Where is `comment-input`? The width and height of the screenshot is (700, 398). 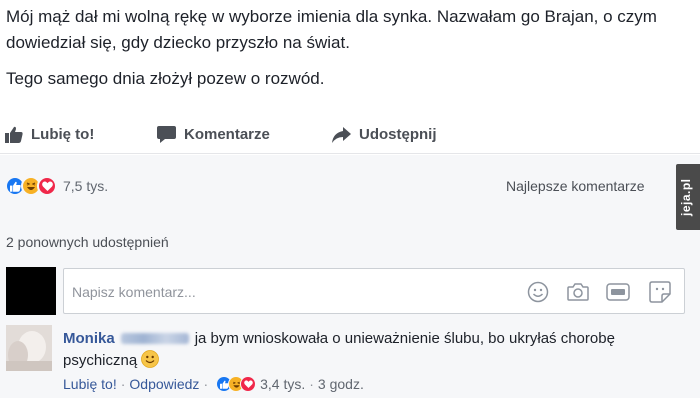 comment-input is located at coordinates (282, 292).